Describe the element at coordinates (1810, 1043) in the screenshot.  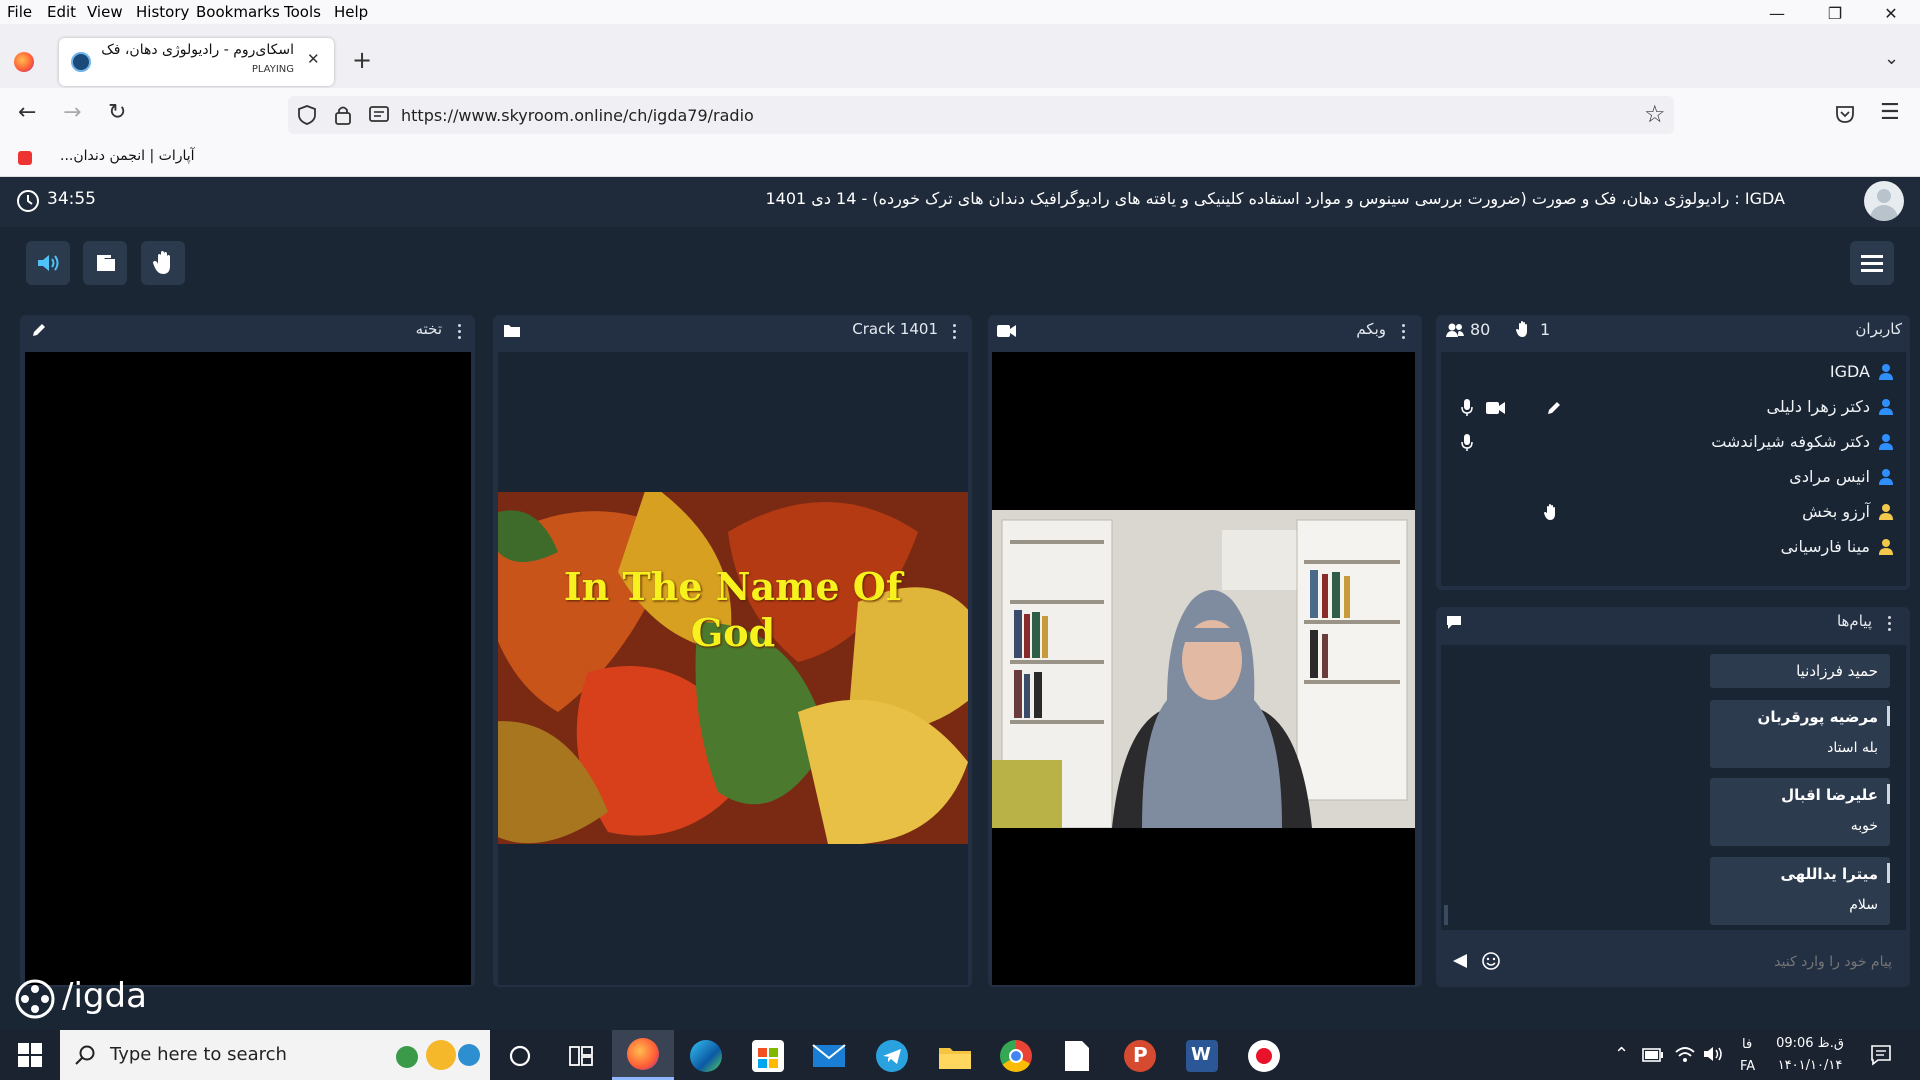
I see `clock-time: 09:06 ق.ظ` at that location.